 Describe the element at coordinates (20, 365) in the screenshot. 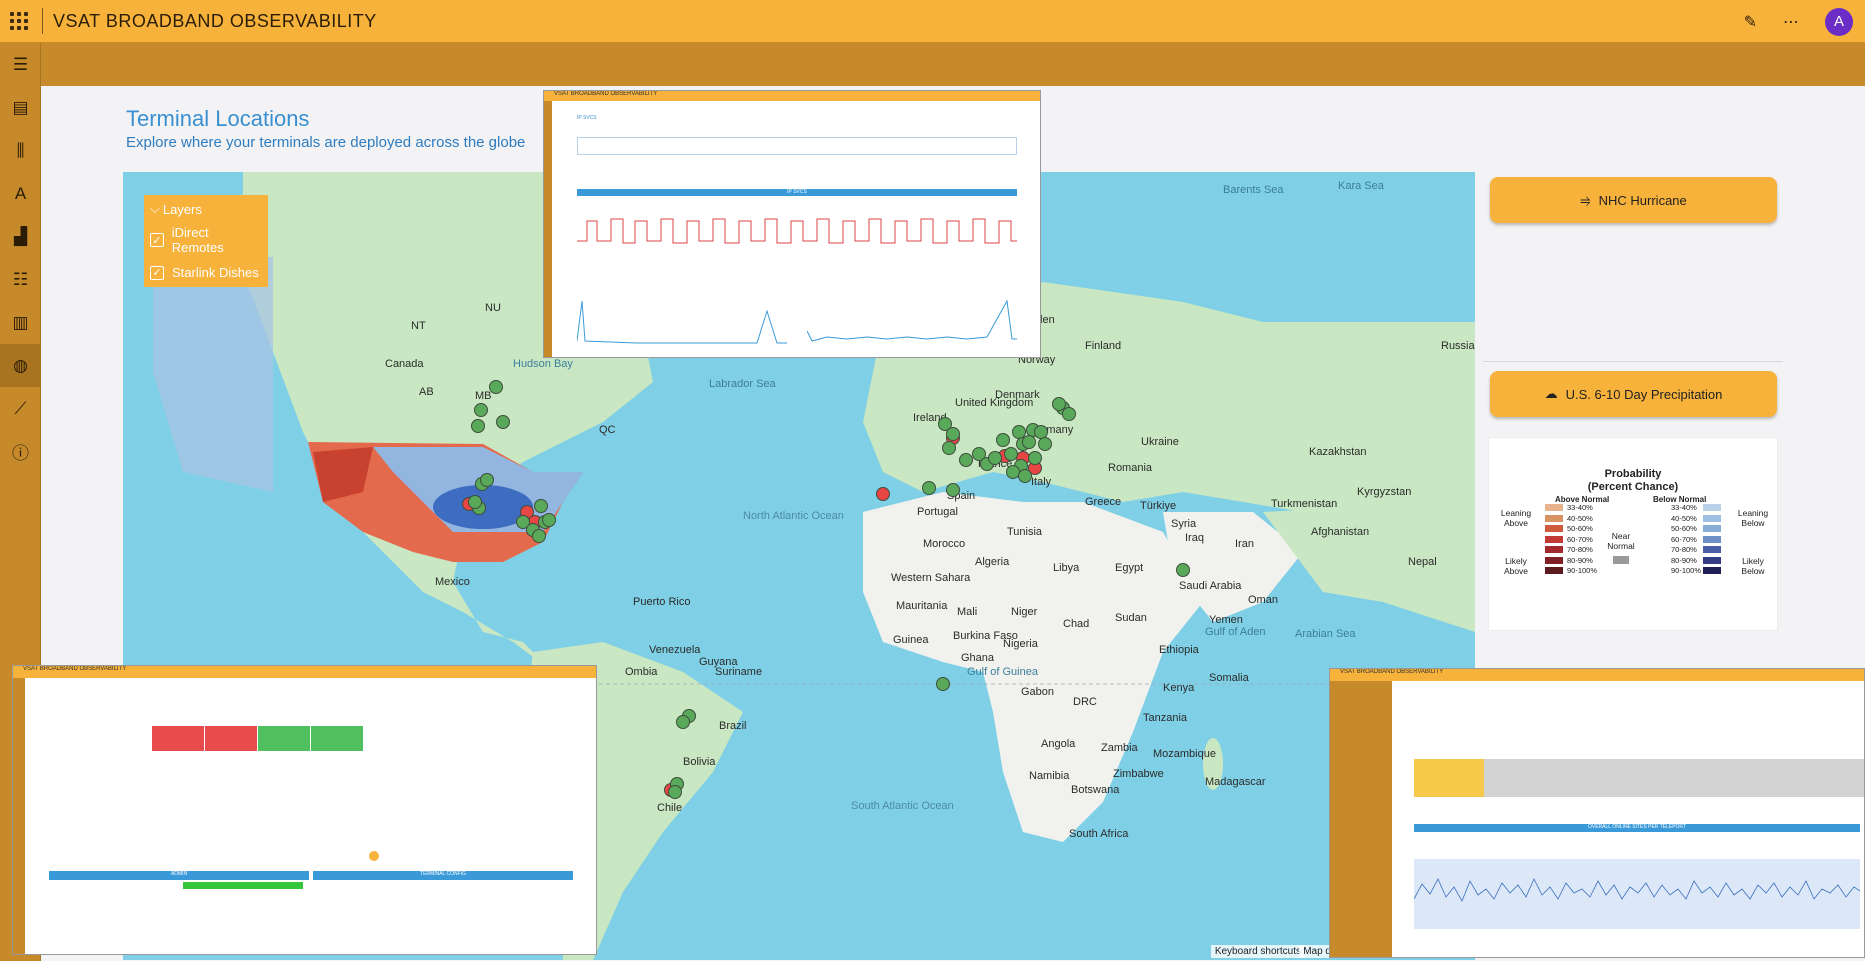

I see `nav-globe-icon: ◍` at that location.